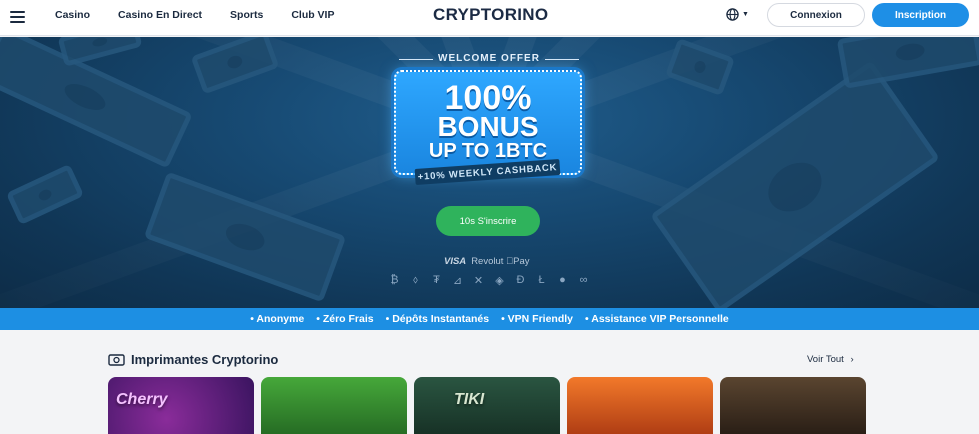 This screenshot has height=434, width=979. I want to click on apple-pay-logo: Pay, so click(518, 261).